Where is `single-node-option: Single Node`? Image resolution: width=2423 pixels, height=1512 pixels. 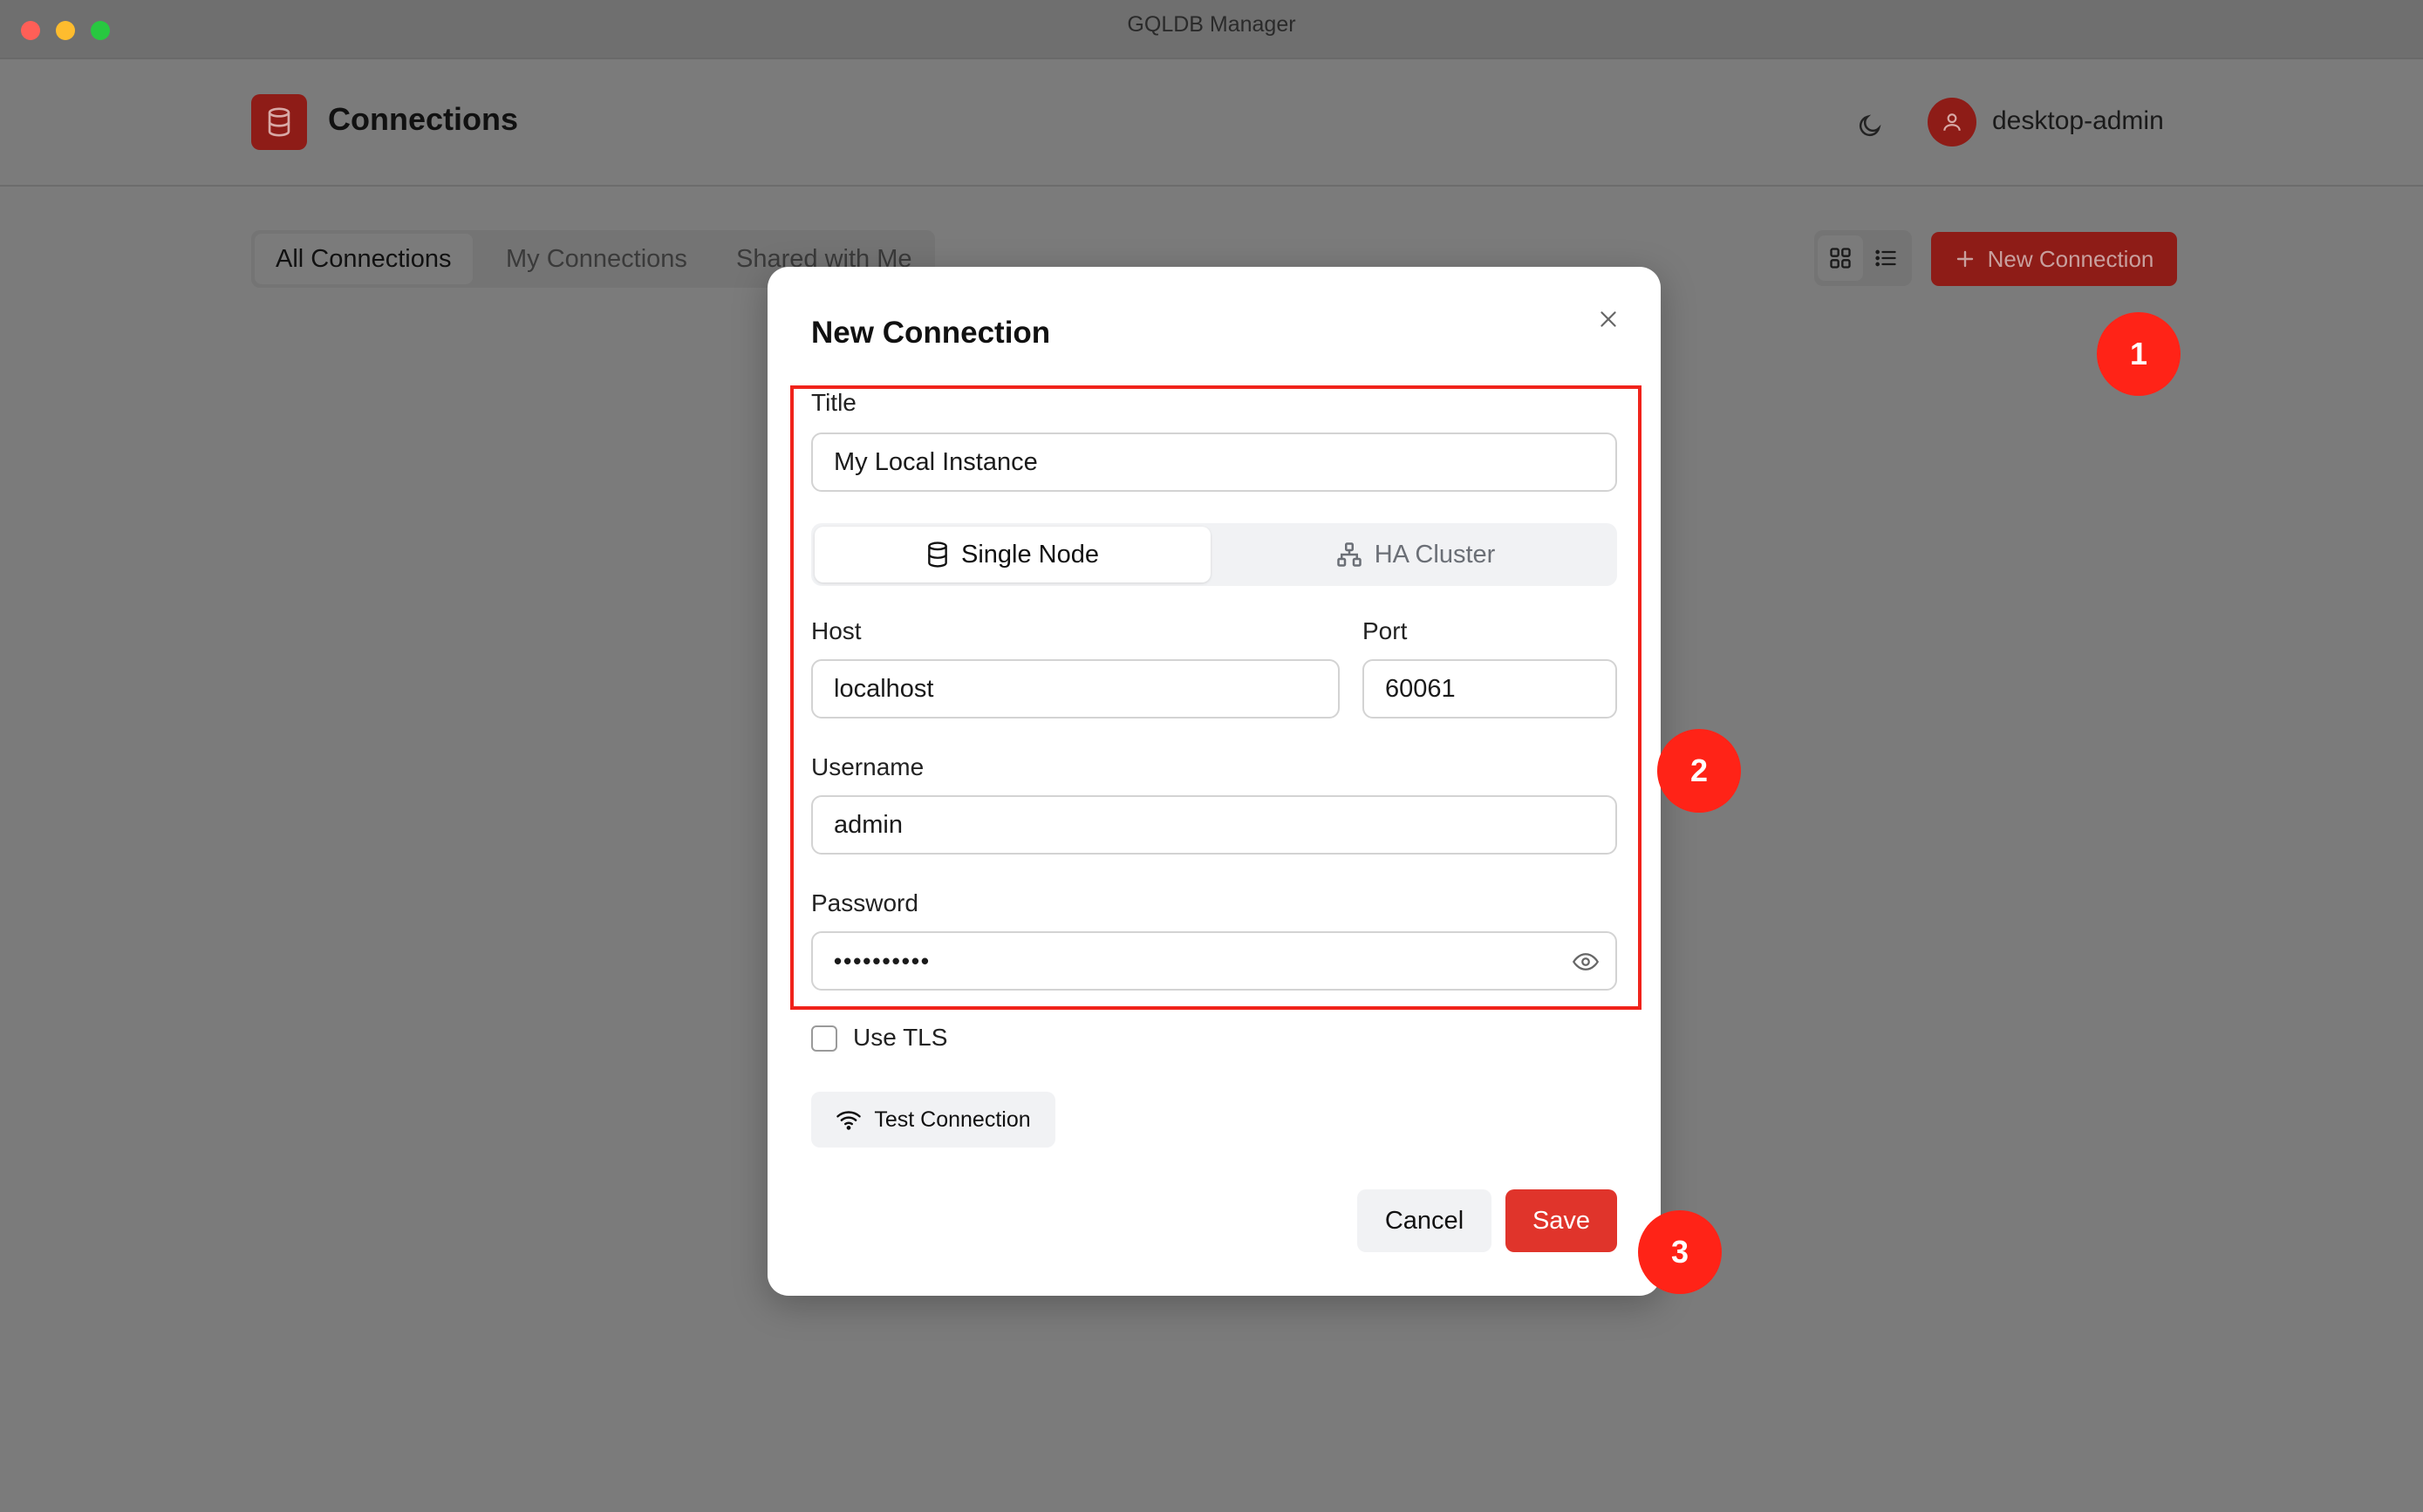 single-node-option: Single Node is located at coordinates (1013, 554).